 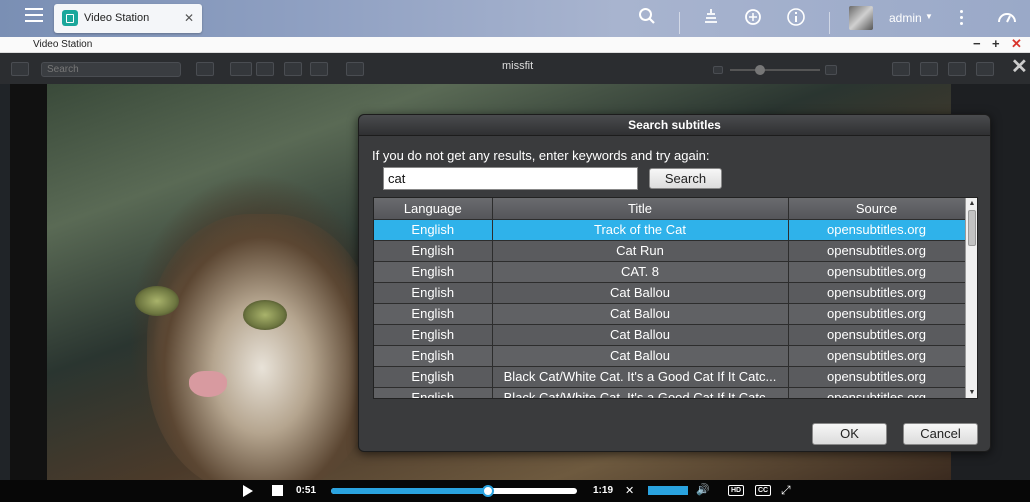 I want to click on ok-button: OK, so click(x=849, y=434).